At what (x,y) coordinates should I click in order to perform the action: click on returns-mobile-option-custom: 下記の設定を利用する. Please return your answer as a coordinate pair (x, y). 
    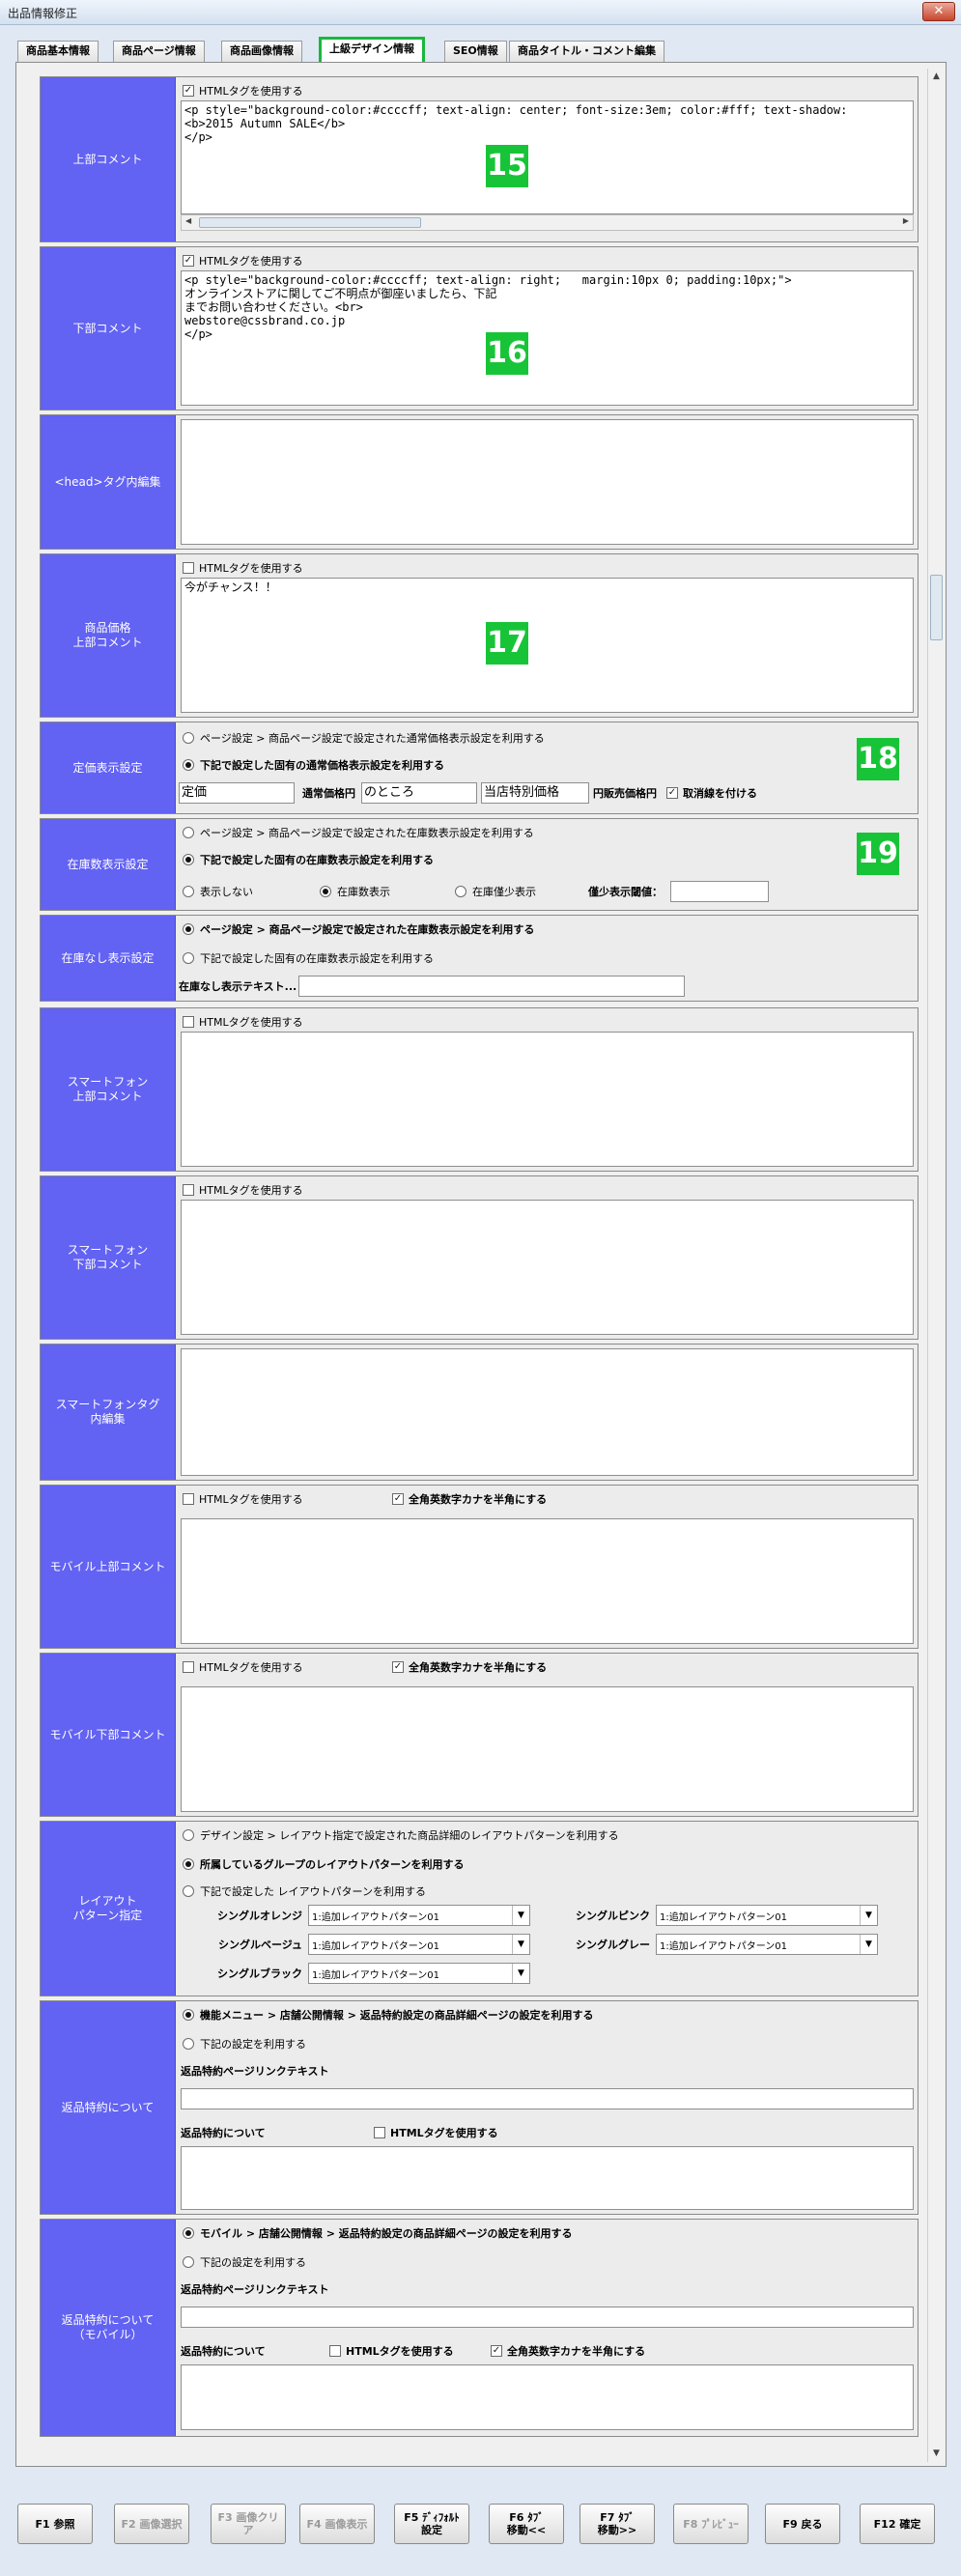
    Looking at the image, I should click on (244, 2262).